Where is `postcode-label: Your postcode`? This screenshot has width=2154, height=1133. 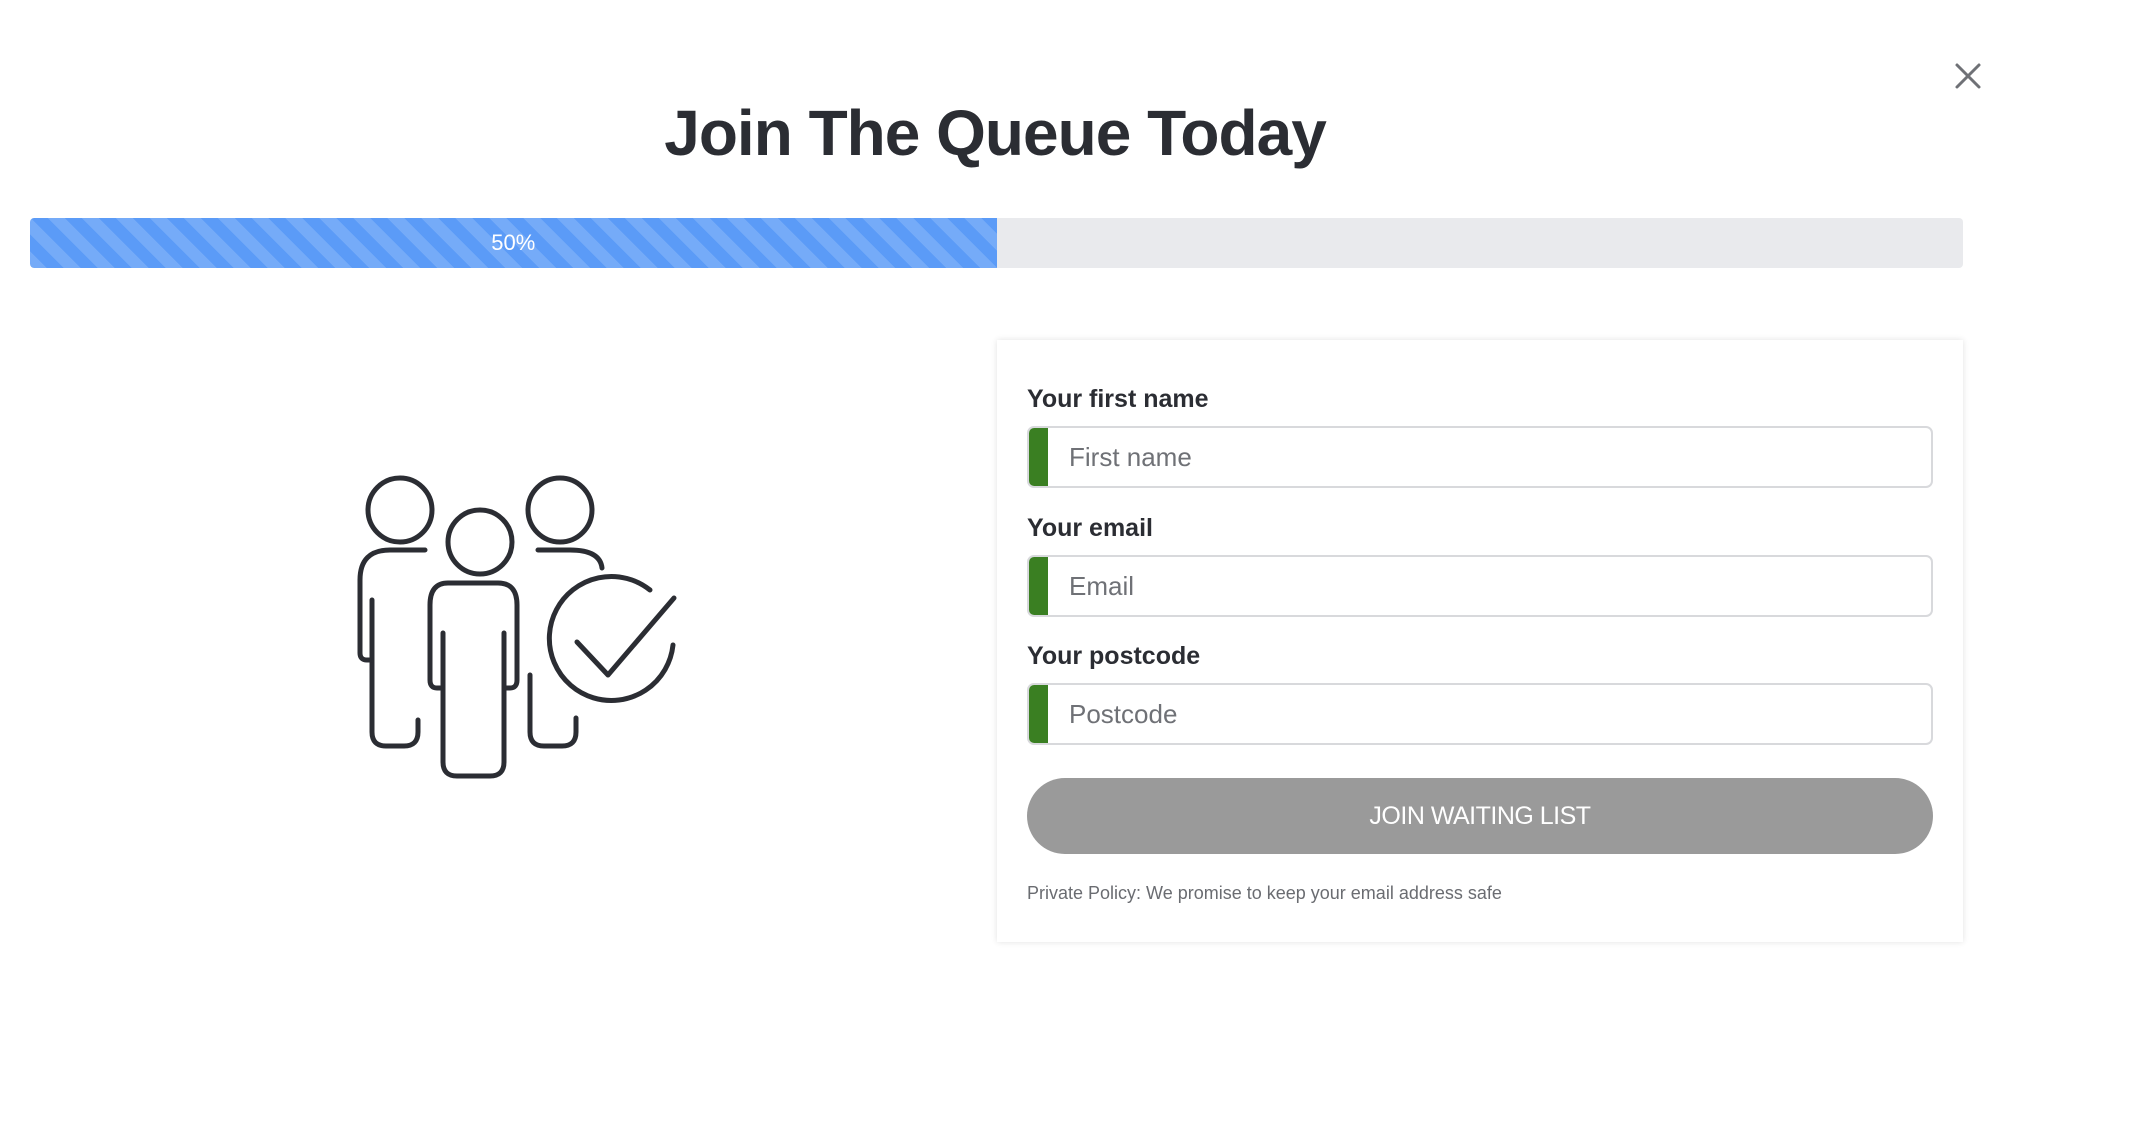
postcode-label: Your postcode is located at coordinates (1114, 656).